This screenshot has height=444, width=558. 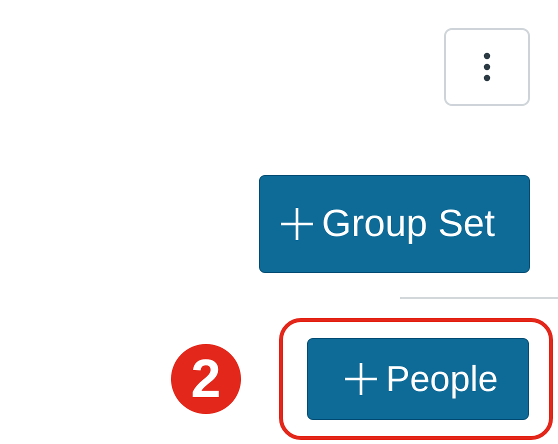 I want to click on options-menu-button, so click(x=487, y=67).